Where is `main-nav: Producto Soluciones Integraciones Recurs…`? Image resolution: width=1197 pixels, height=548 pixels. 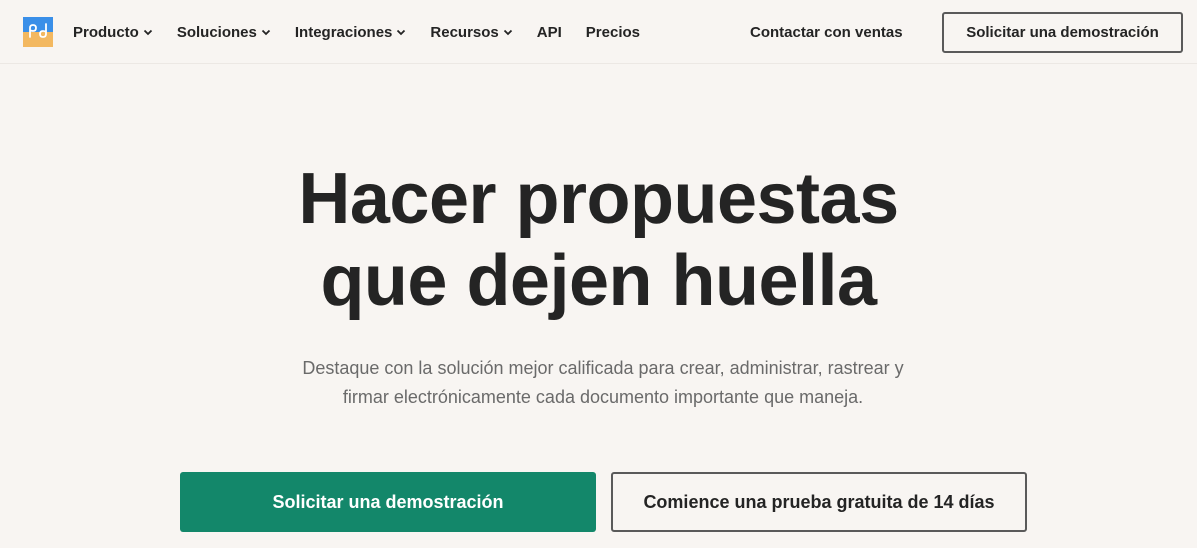
main-nav: Producto Soluciones Integraciones Recurs… is located at coordinates (368, 32).